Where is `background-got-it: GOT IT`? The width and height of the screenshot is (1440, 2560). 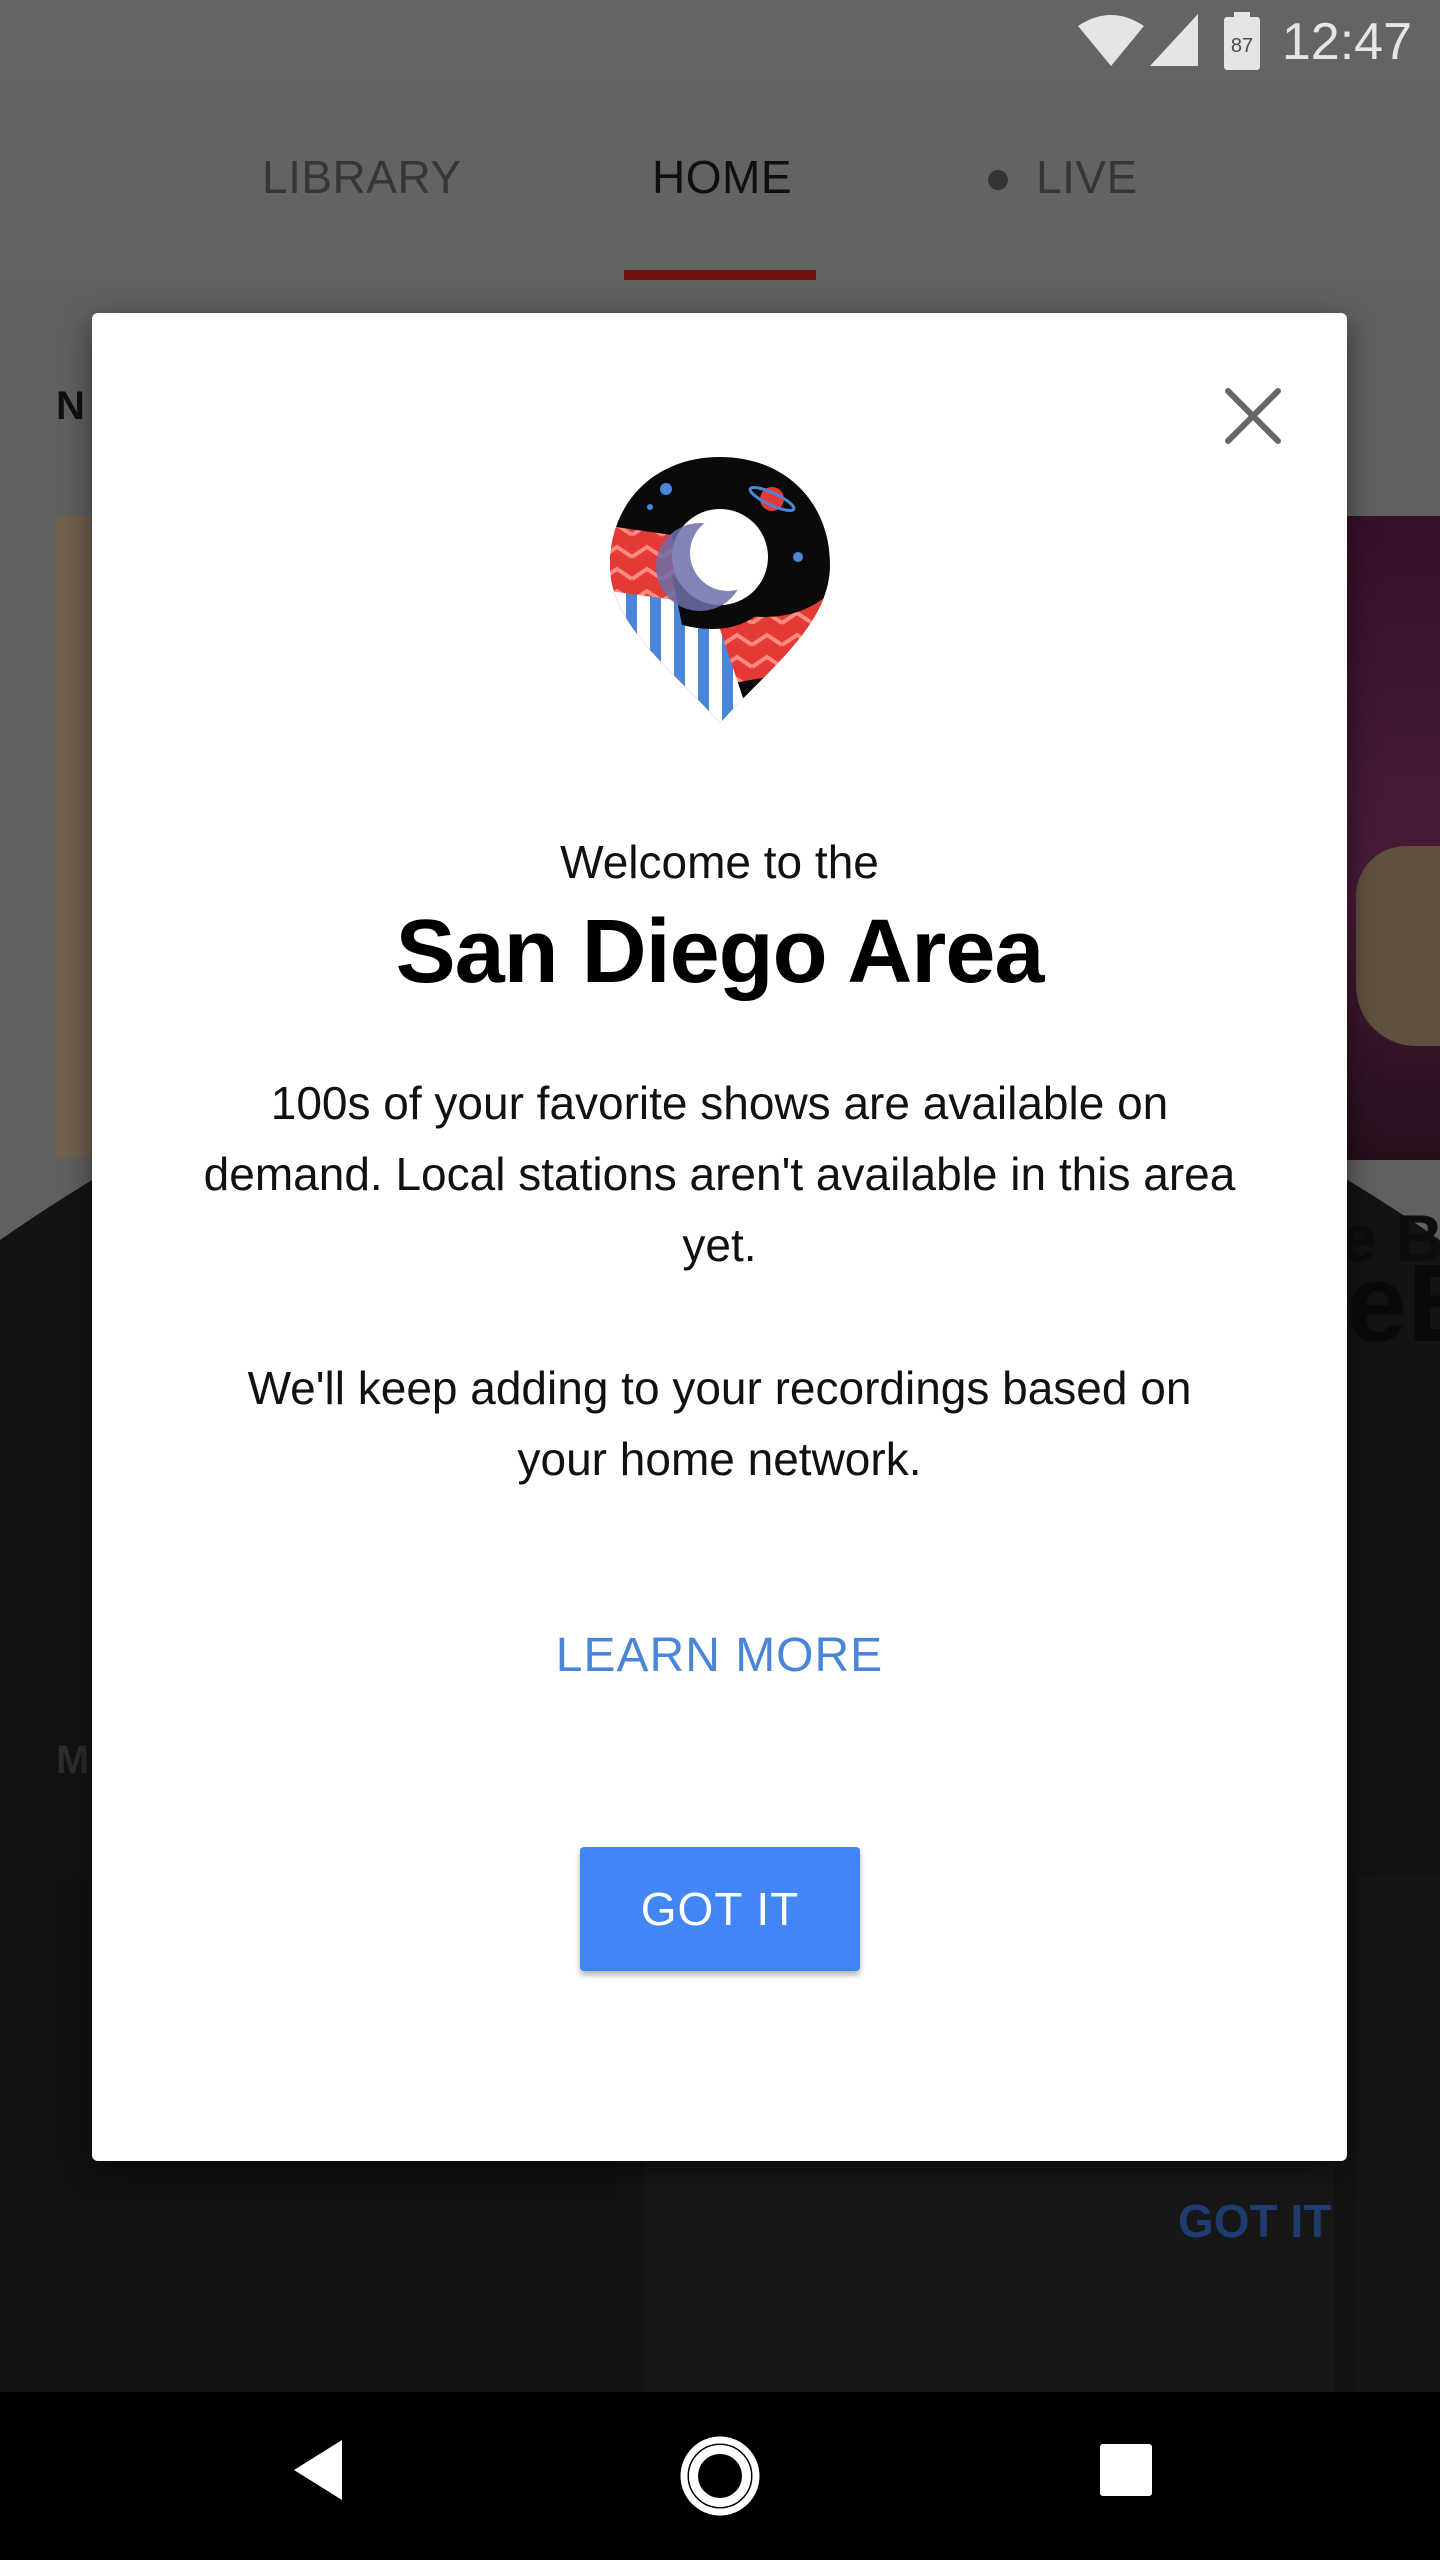 background-got-it: GOT IT is located at coordinates (1255, 2221).